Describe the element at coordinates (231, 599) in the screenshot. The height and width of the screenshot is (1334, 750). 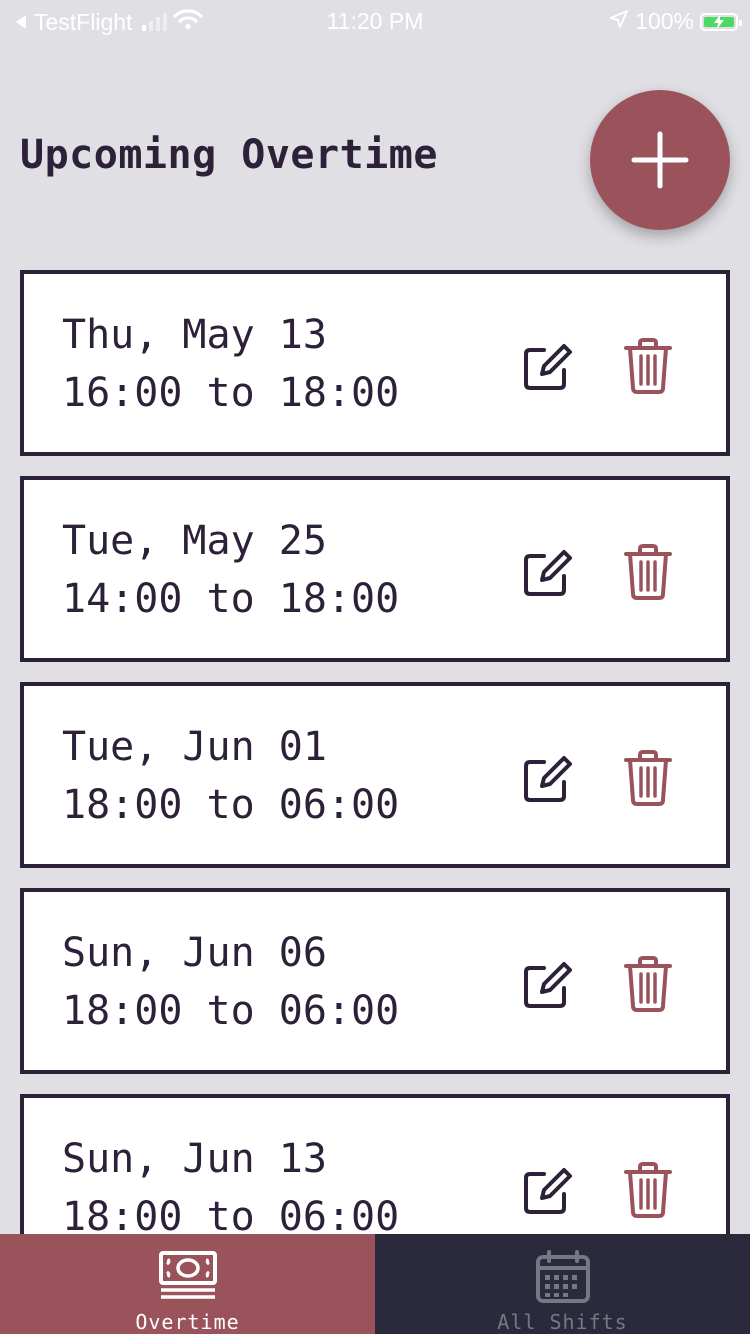
I see `overtime-time-range: 14:00 to 18:00` at that location.